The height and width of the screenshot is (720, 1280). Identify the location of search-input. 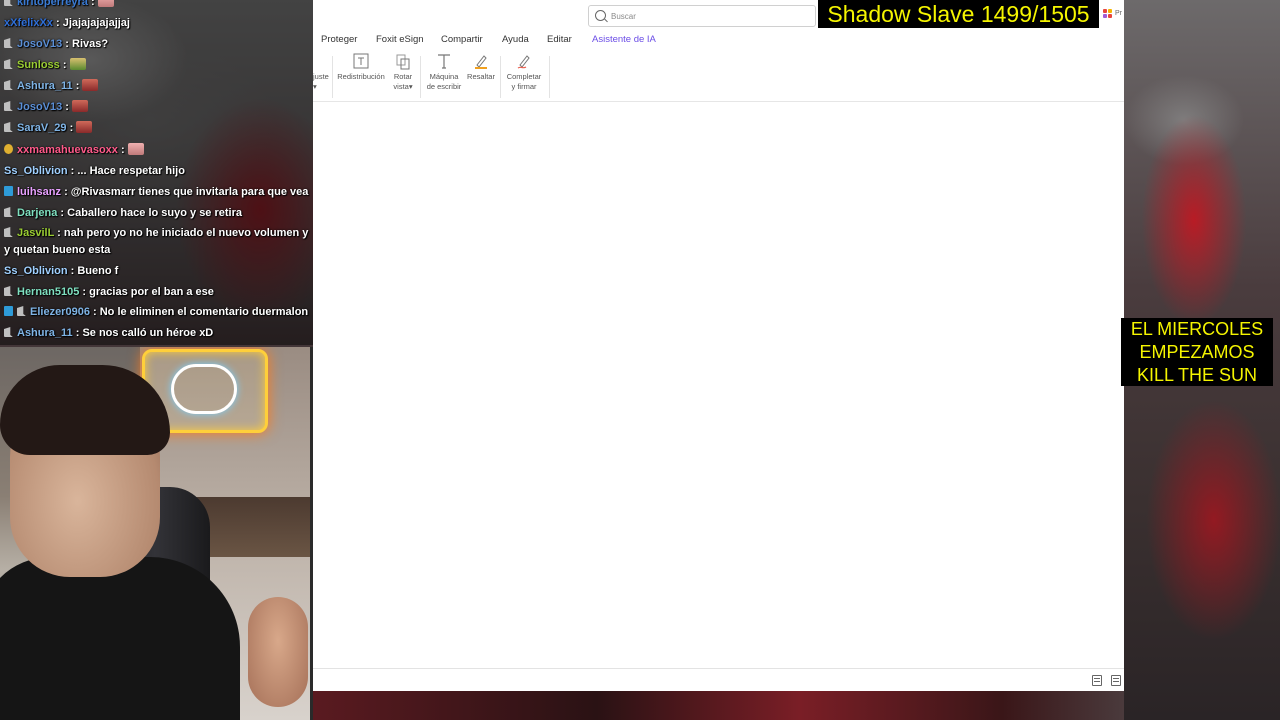
(706, 16).